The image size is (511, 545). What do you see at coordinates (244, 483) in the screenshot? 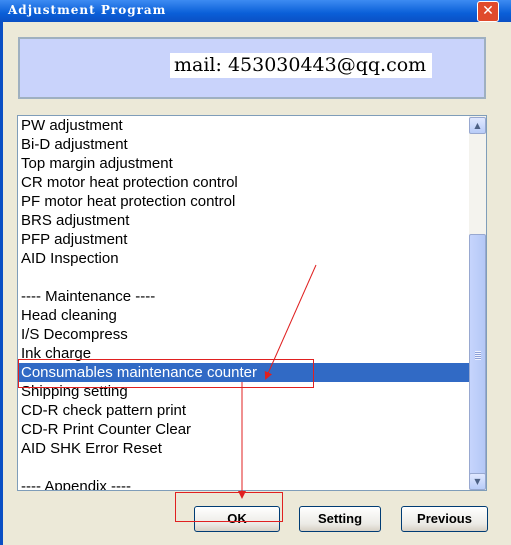
I see `list-item: ---- Appendix ----` at bounding box center [244, 483].